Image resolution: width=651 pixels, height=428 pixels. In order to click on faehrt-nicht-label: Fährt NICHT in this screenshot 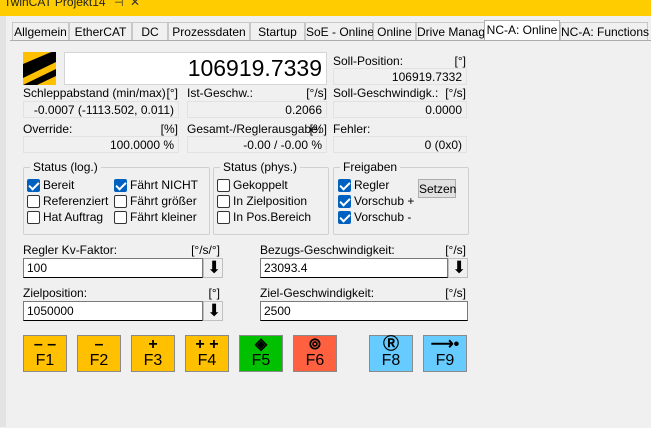, I will do `click(164, 185)`.